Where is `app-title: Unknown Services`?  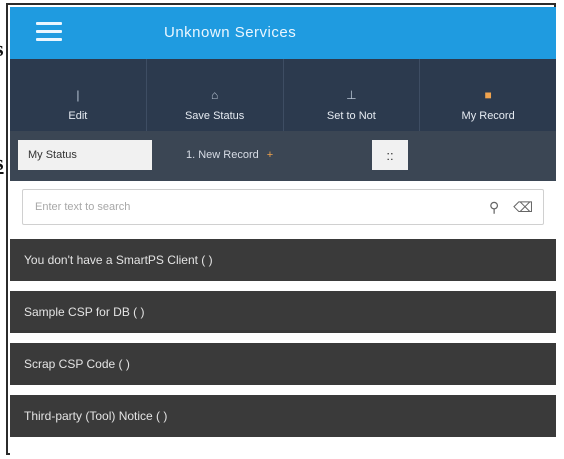 app-title: Unknown Services is located at coordinates (230, 32).